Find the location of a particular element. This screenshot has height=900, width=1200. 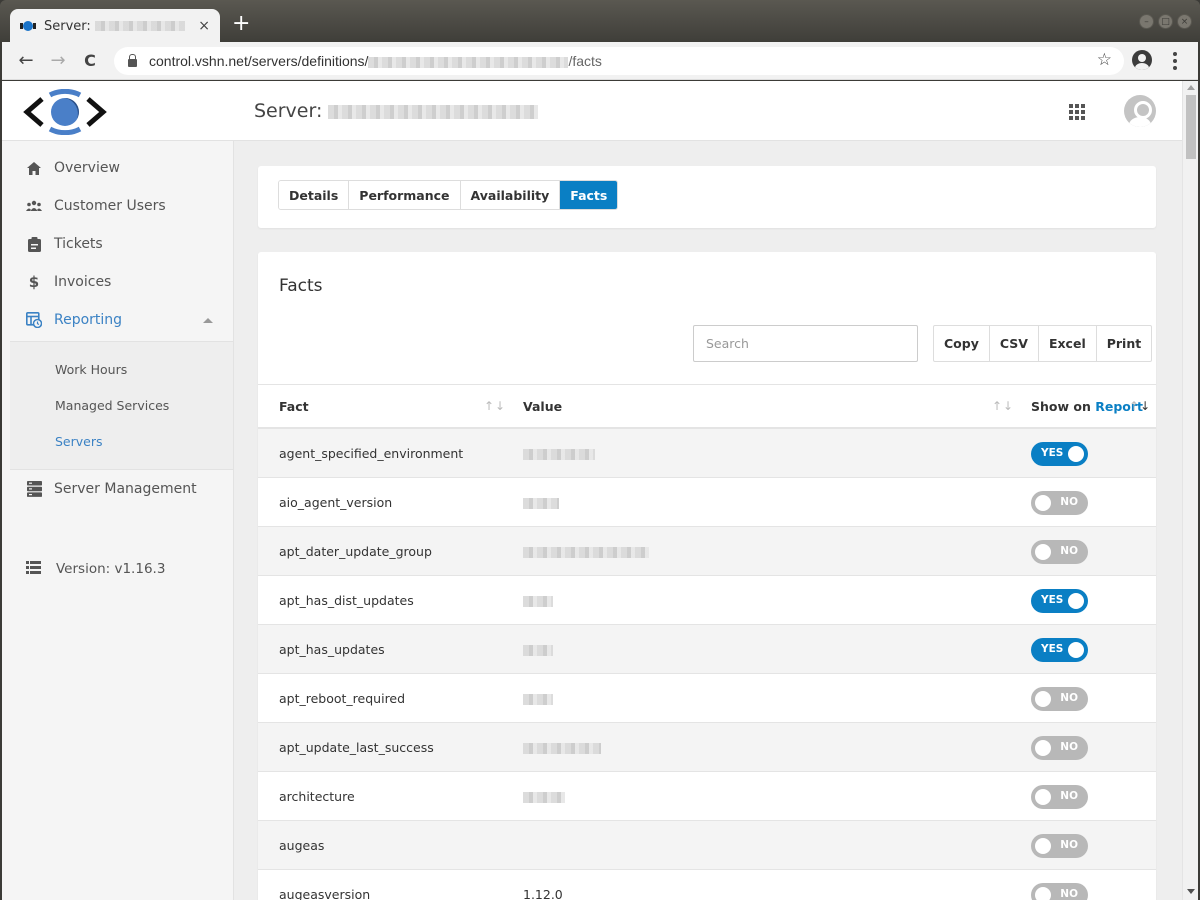

sidebar-item-label: Server Management is located at coordinates (125, 489).